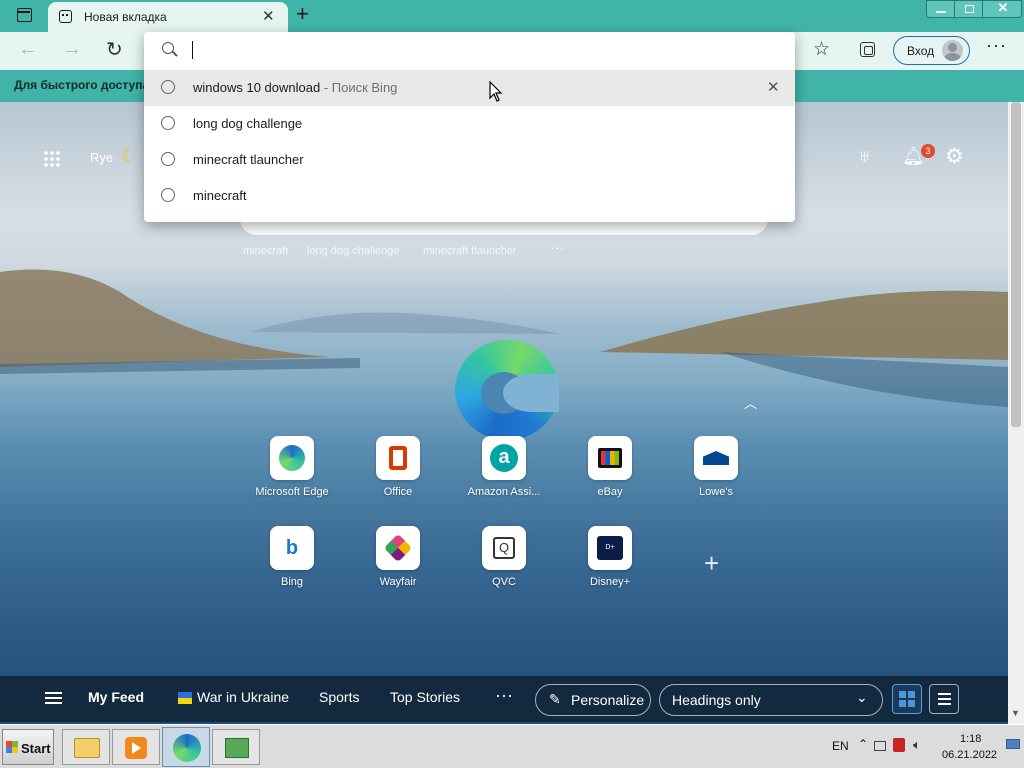 The image size is (1024, 768). I want to click on mouse-cursor-icon, so click(496, 91).